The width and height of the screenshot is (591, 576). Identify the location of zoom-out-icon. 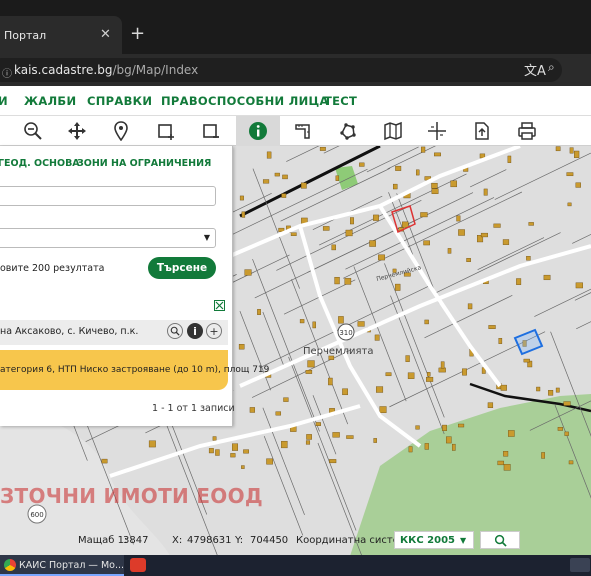
(33, 131).